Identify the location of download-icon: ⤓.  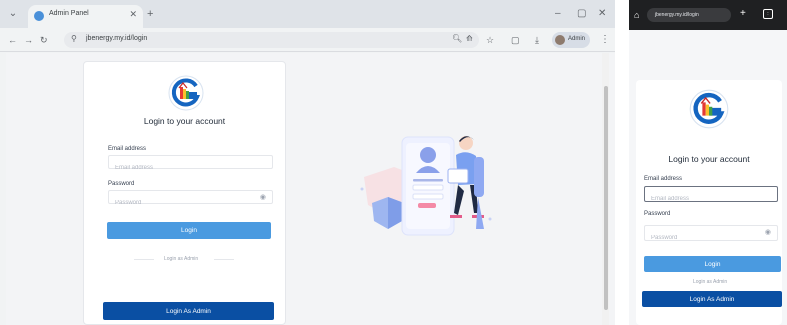
(537, 40).